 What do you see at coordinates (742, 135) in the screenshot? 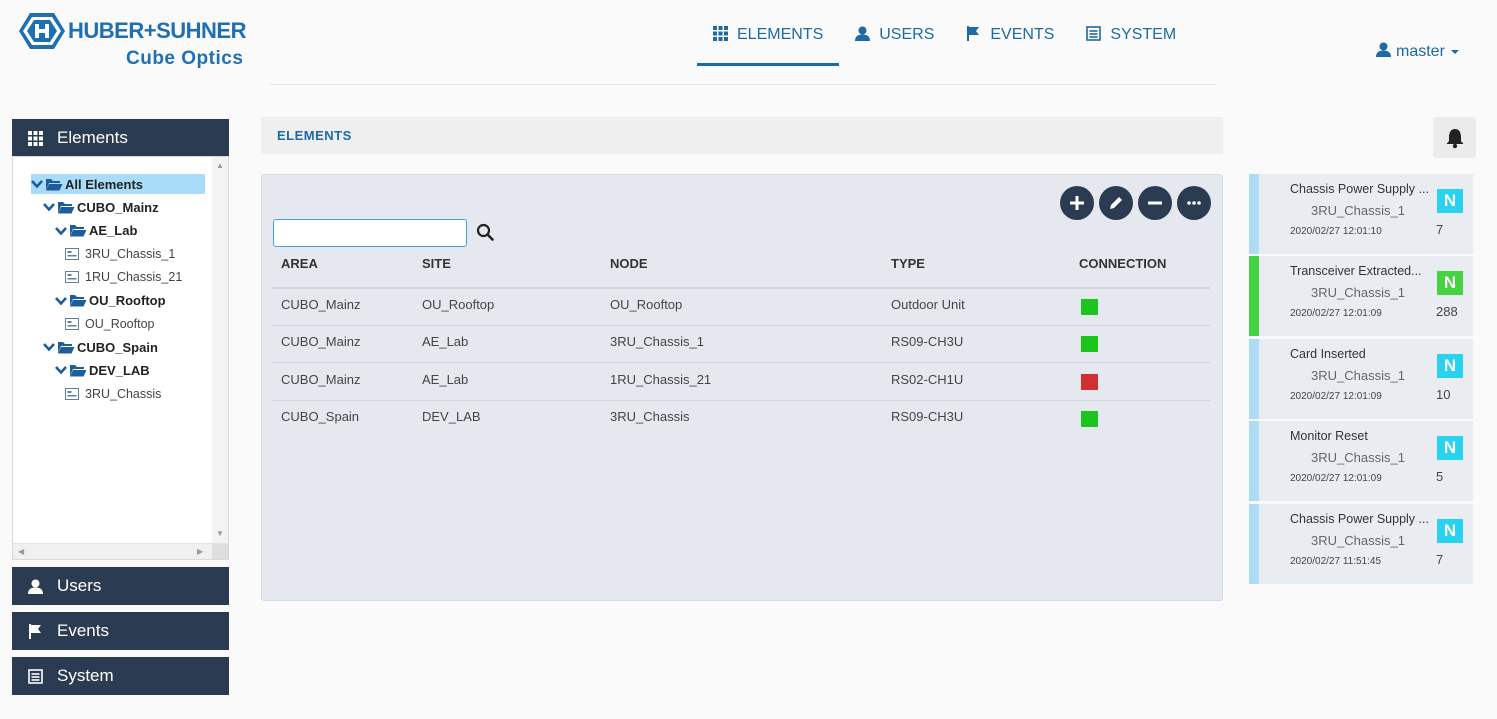
I see `section-header: ELEMENTS` at bounding box center [742, 135].